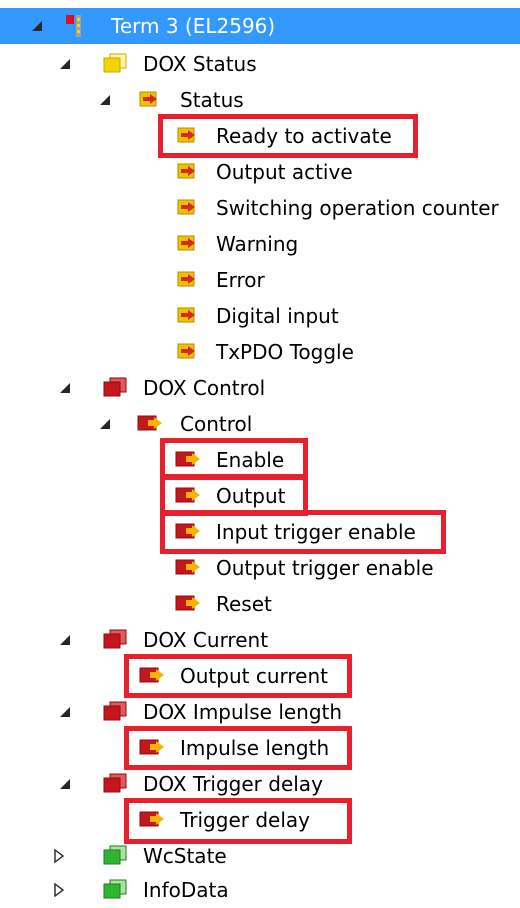 This screenshot has width=520, height=908. I want to click on highlight-box-output-current, so click(238, 676).